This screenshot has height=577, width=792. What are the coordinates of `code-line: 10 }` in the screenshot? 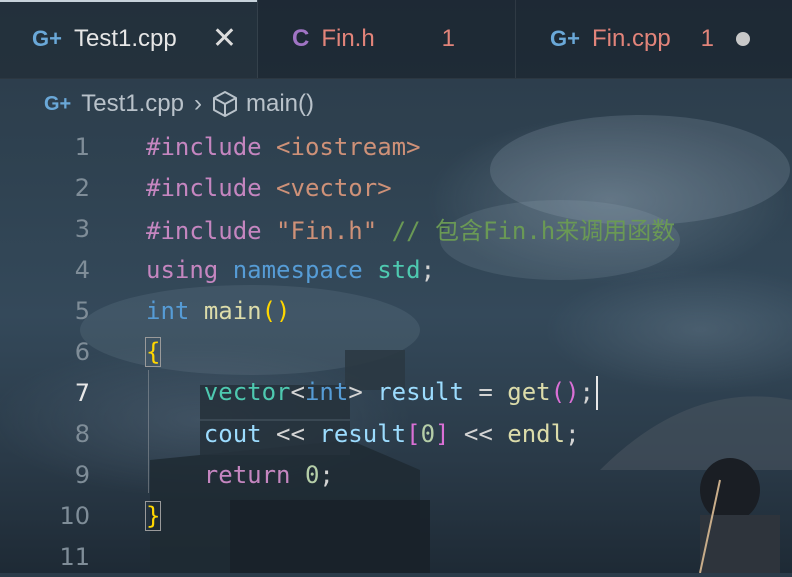 It's located at (396, 515).